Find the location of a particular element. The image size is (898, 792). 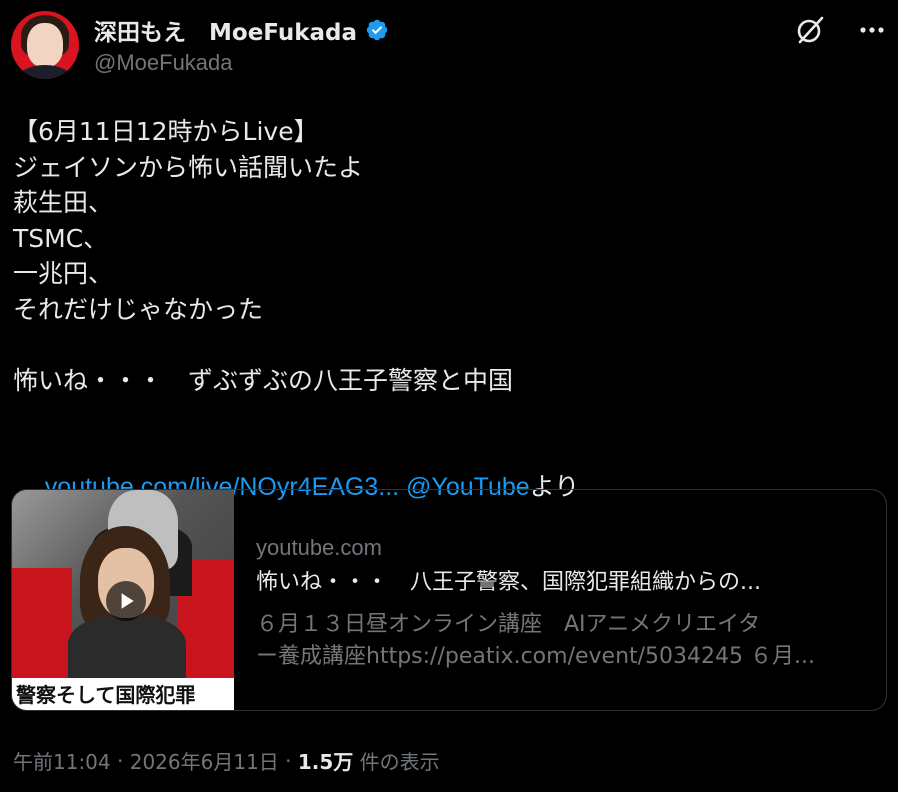

views-count: 1.5万 is located at coordinates (325, 762).